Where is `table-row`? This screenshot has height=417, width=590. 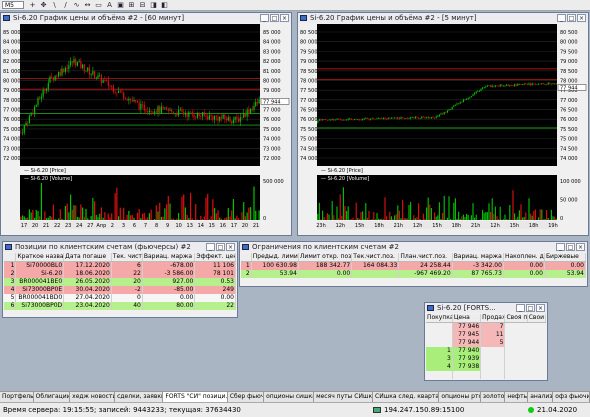 table-row is located at coordinates (486, 375).